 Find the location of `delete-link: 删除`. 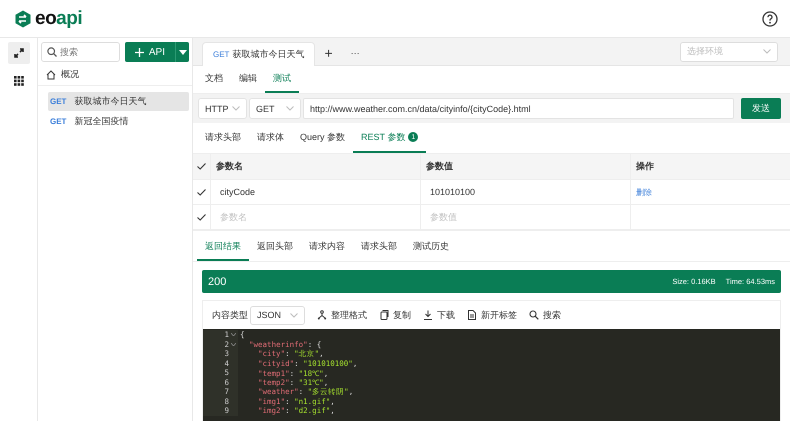

delete-link: 删除 is located at coordinates (644, 192).